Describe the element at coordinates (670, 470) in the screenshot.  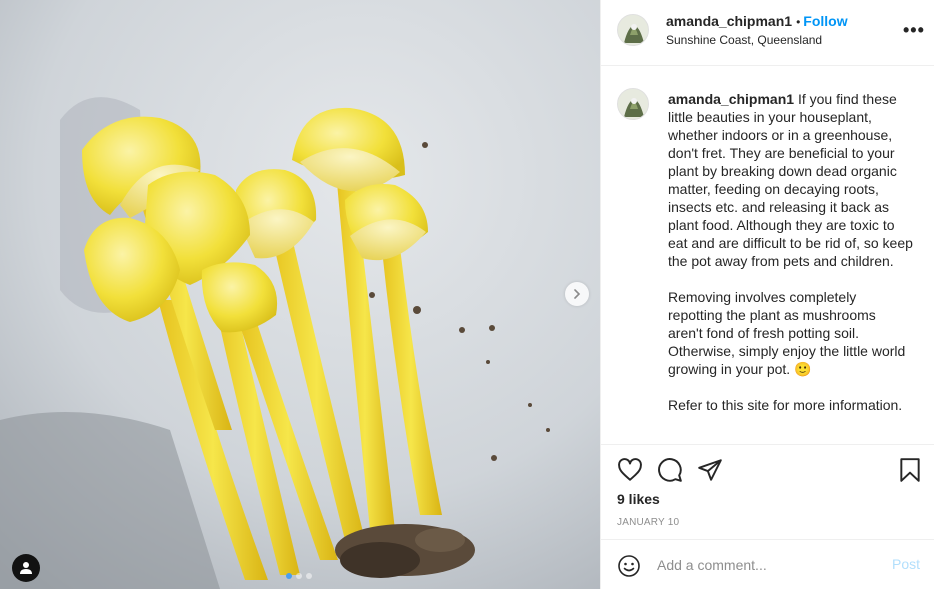
I see `comment-icon` at that location.